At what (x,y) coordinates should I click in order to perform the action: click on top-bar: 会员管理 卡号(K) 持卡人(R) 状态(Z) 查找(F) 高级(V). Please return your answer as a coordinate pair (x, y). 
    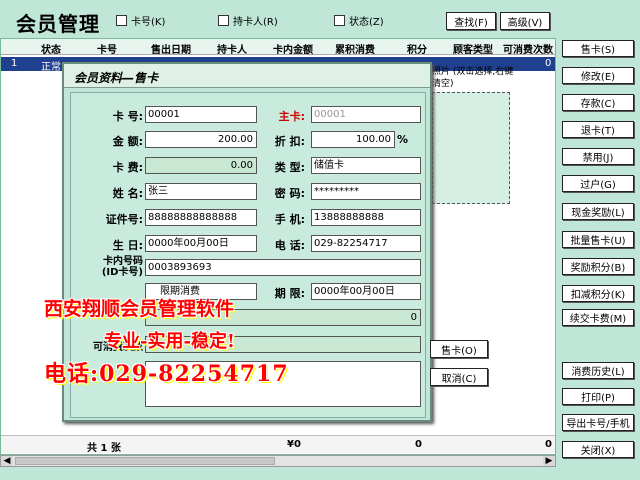
    Looking at the image, I should click on (278, 19).